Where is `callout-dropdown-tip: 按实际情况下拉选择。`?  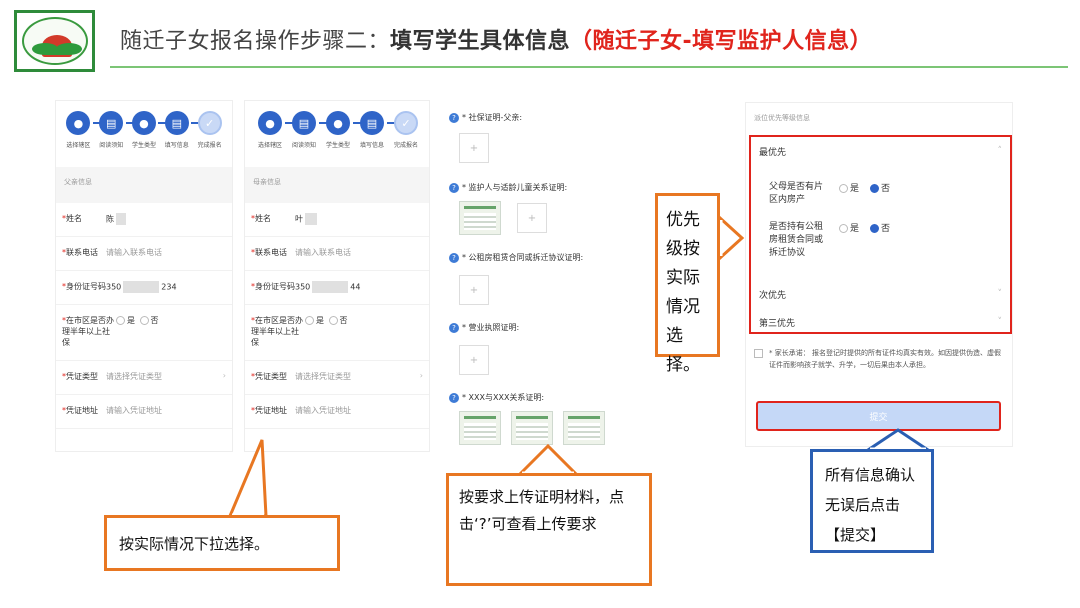
callout-dropdown-tip: 按实际情况下拉选择。 is located at coordinates (222, 543).